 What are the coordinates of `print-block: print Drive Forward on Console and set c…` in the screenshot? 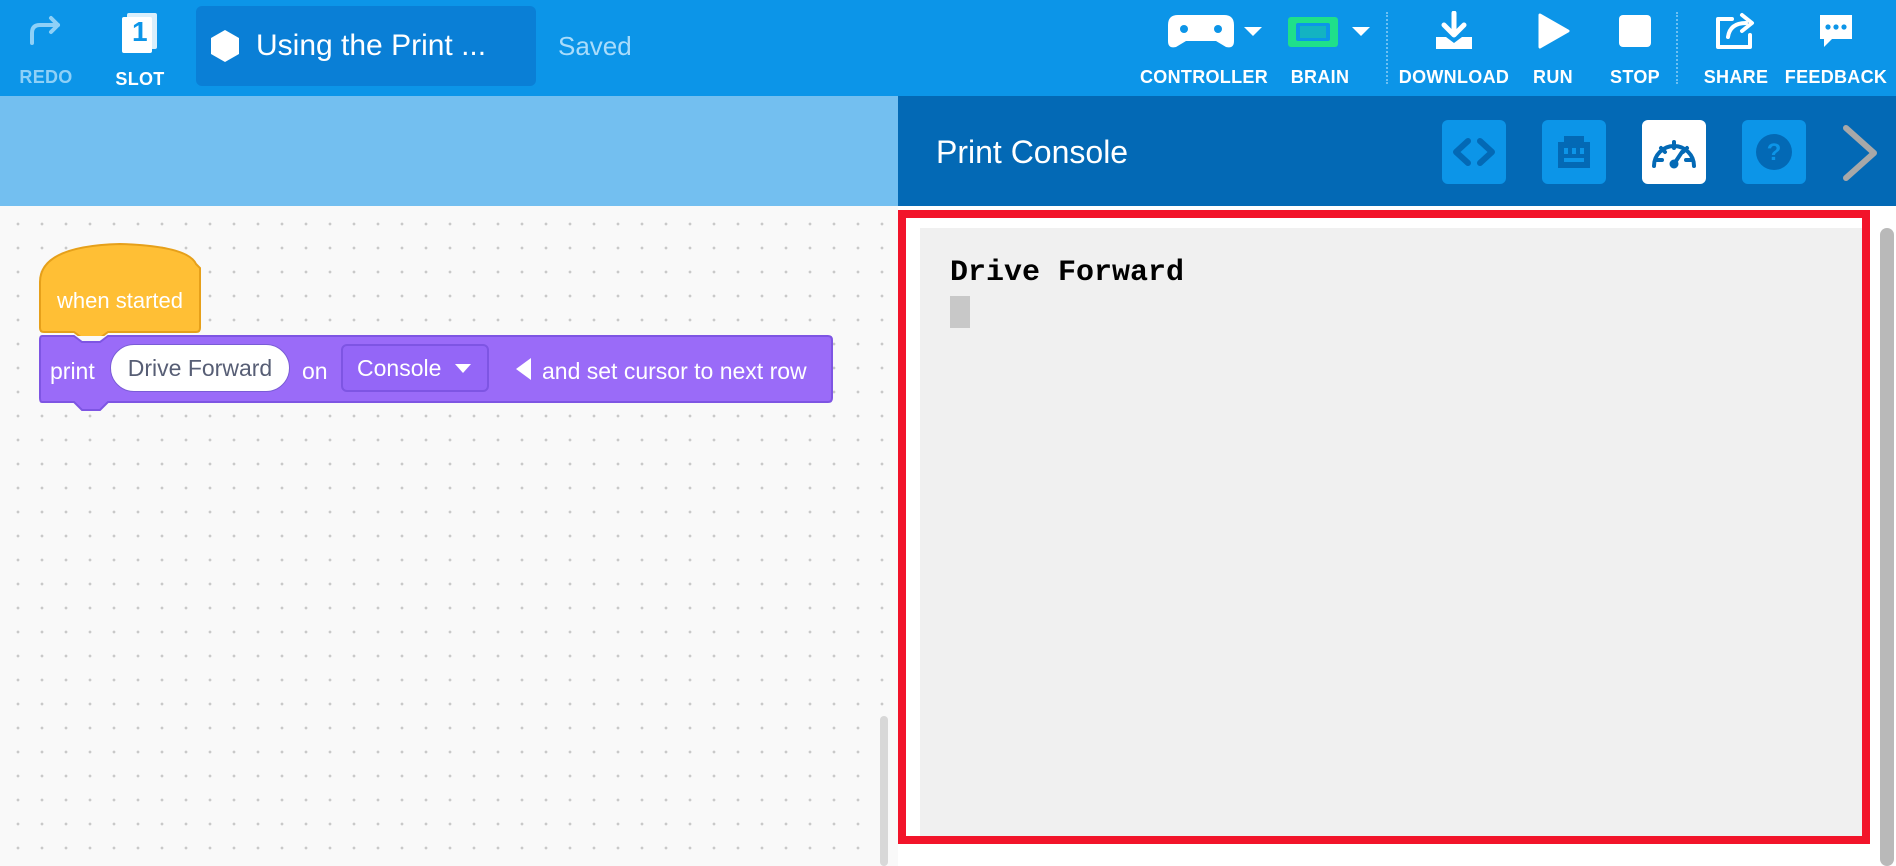 It's located at (436, 375).